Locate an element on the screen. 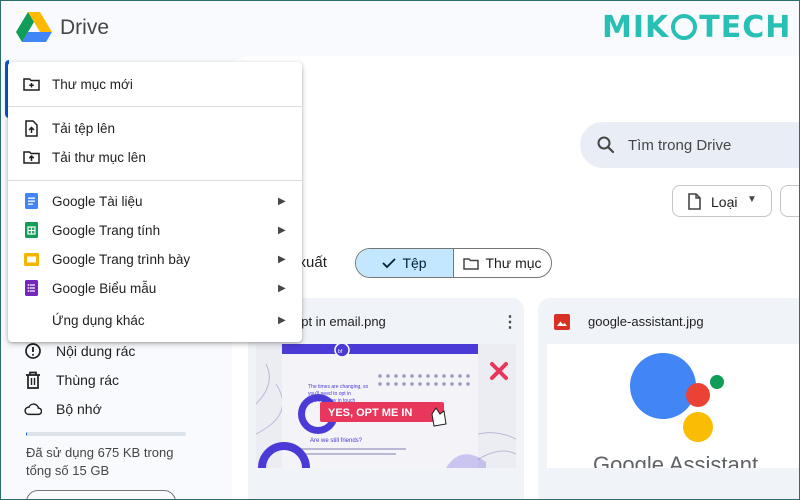 The image size is (800, 500). search-input: Tìm trong Drive is located at coordinates (679, 145).